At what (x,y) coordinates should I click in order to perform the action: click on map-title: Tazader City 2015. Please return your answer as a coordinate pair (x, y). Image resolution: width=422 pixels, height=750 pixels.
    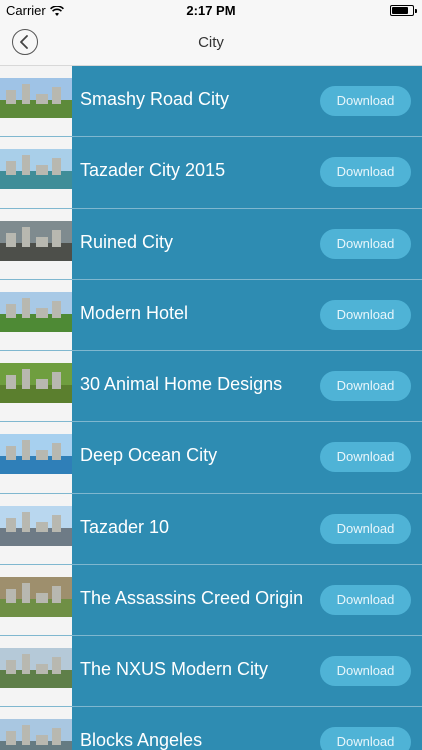
    Looking at the image, I should click on (153, 170).